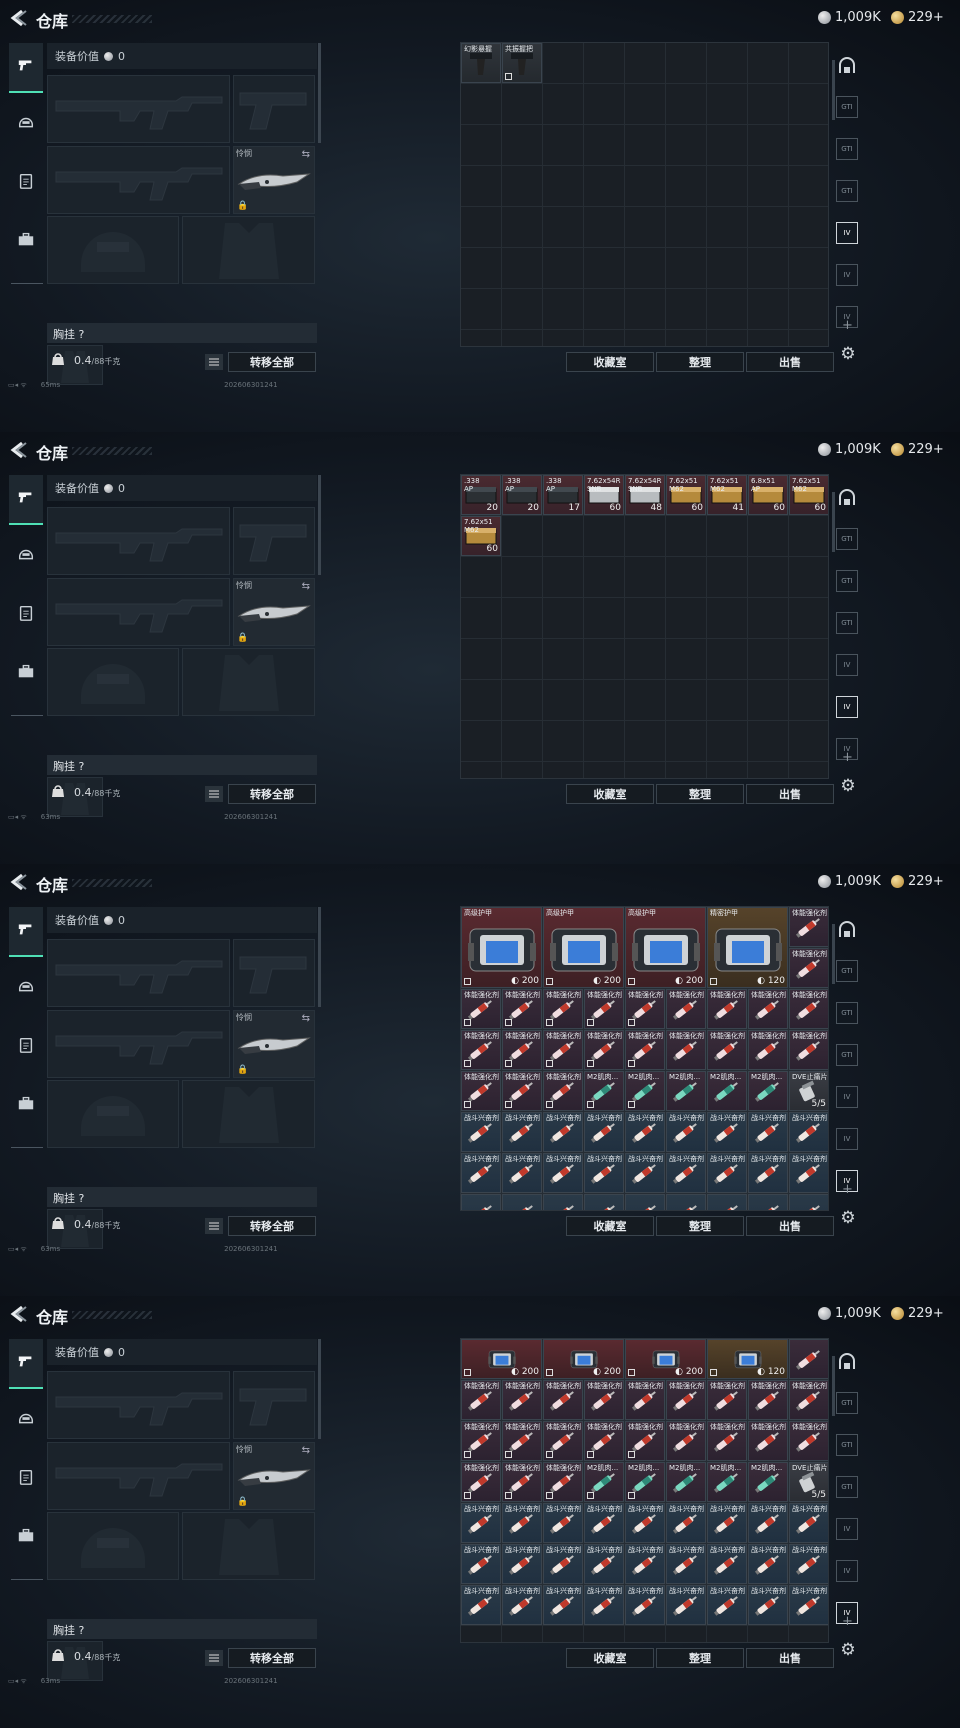 The image size is (960, 1728). Describe the element at coordinates (847, 275) in the screenshot. I see `stash-tab-5: IV` at that location.